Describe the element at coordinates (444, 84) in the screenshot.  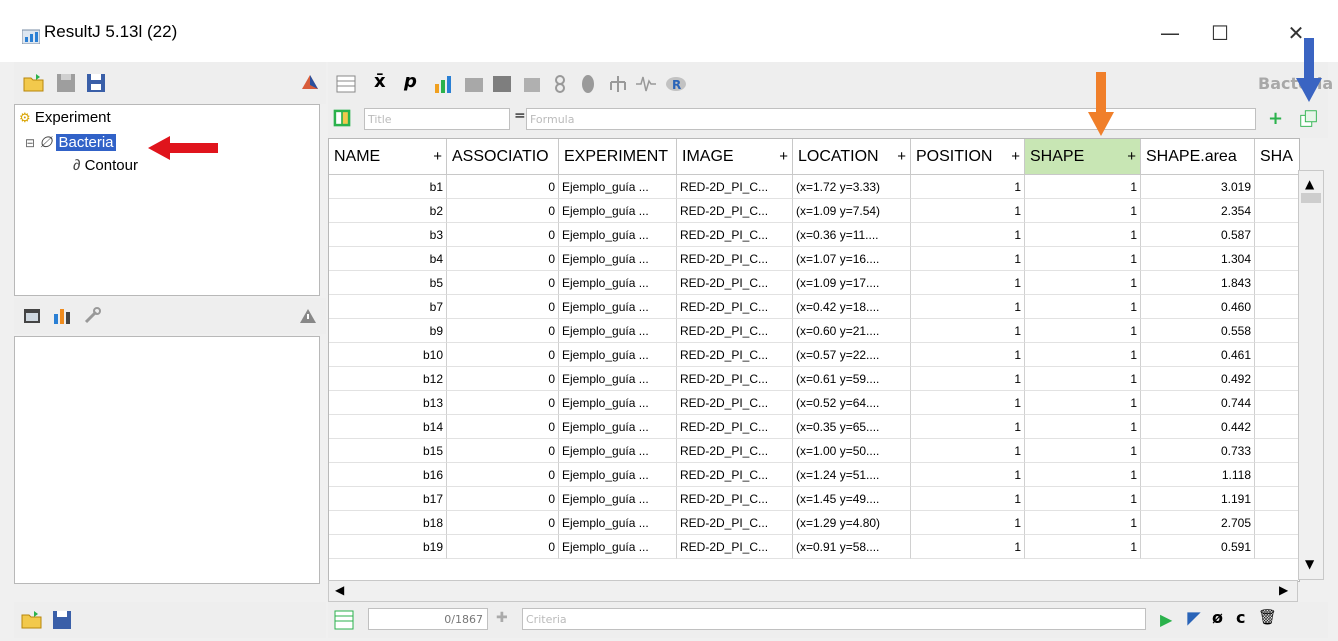
I see `bar-chart-icon` at that location.